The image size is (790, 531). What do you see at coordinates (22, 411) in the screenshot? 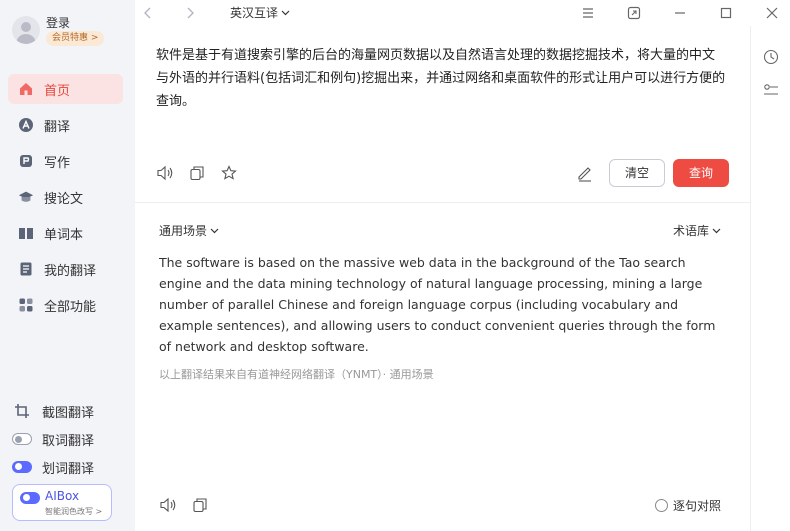
I see `crop-icon` at bounding box center [22, 411].